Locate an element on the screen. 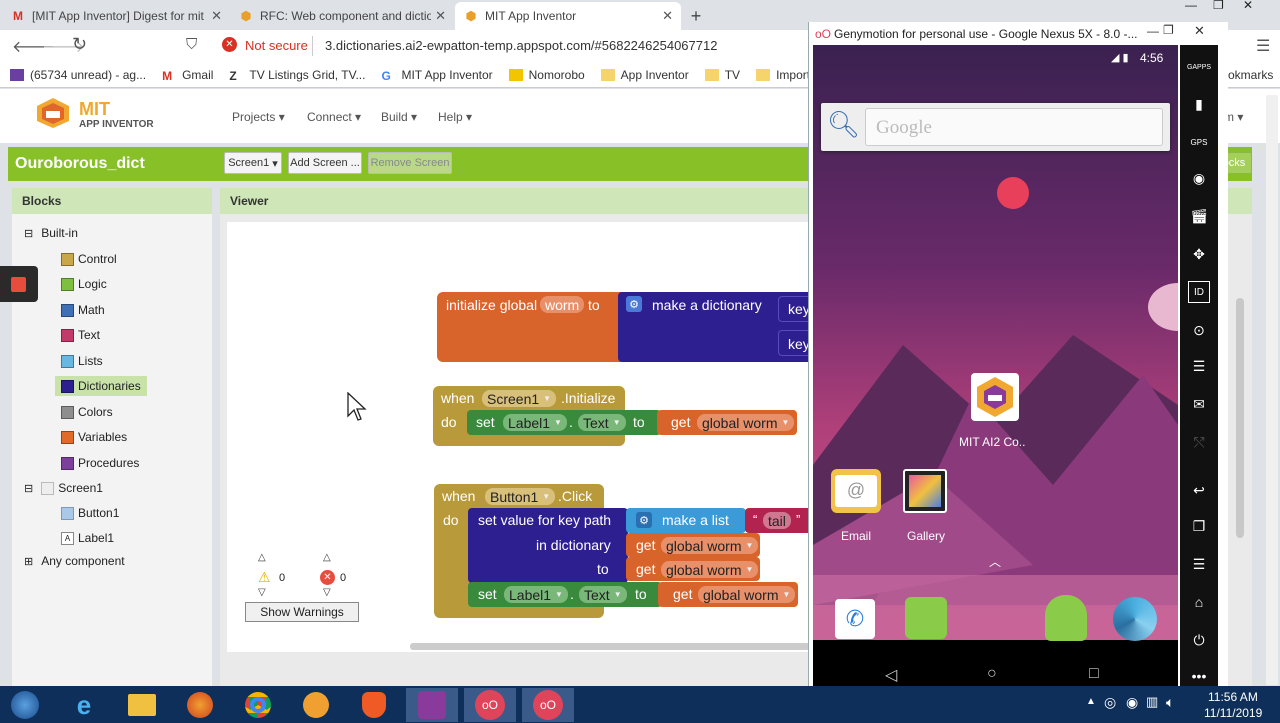 This screenshot has height=723, width=1280. component-label1: A Label1 is located at coordinates (87, 538).